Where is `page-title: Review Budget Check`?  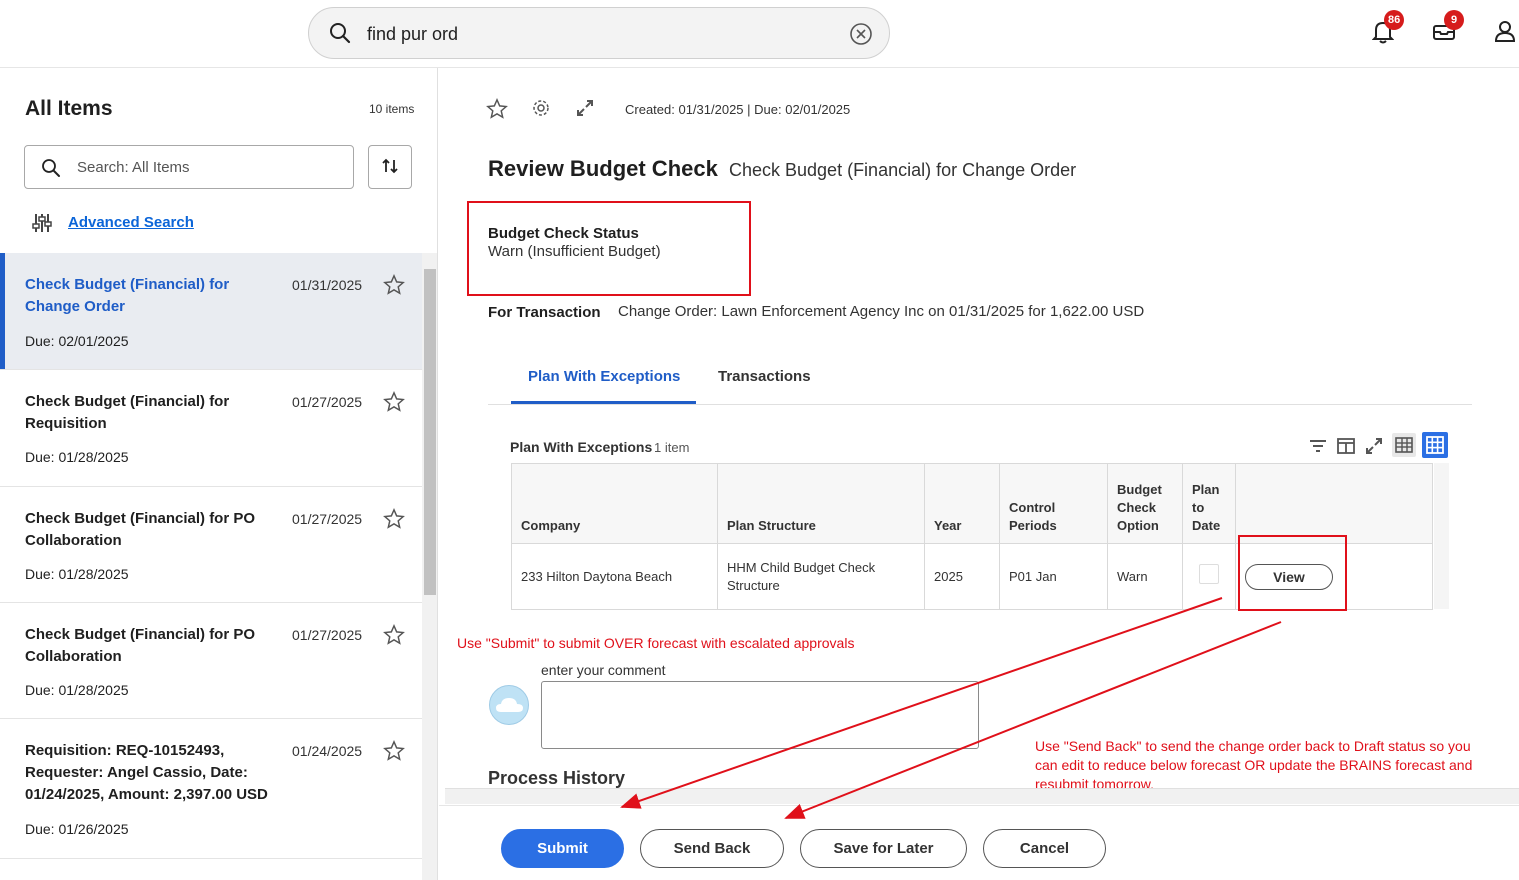
page-title: Review Budget Check is located at coordinates (603, 168).